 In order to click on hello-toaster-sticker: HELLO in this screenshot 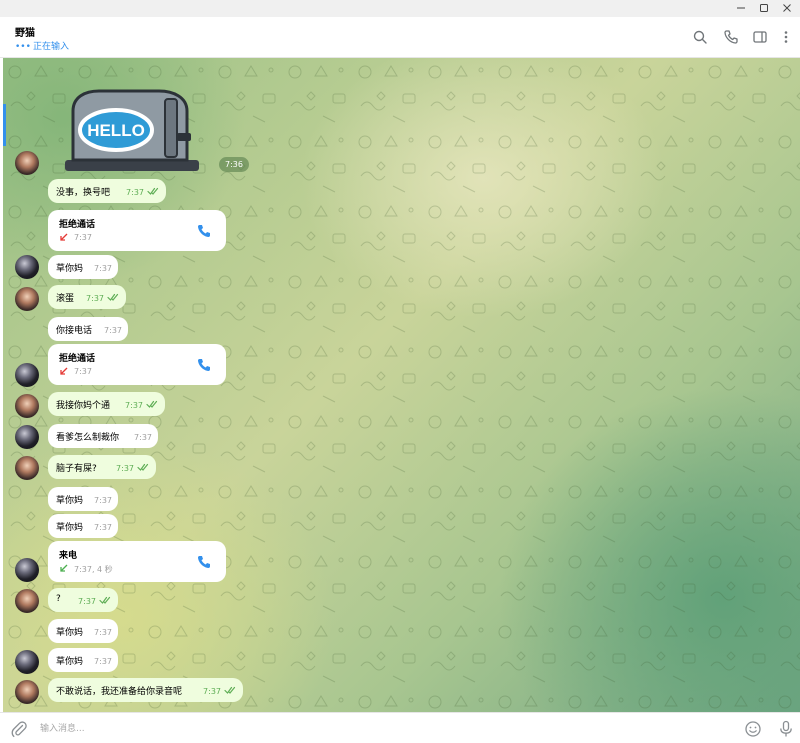, I will do `click(132, 131)`.